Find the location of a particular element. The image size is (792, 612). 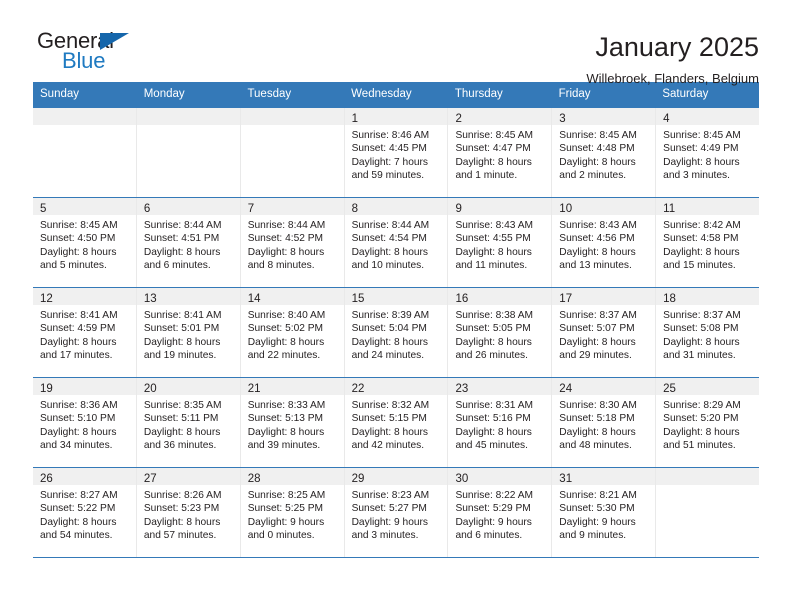

sunset-text: Sunset: 5:16 PM is located at coordinates (493, 419).